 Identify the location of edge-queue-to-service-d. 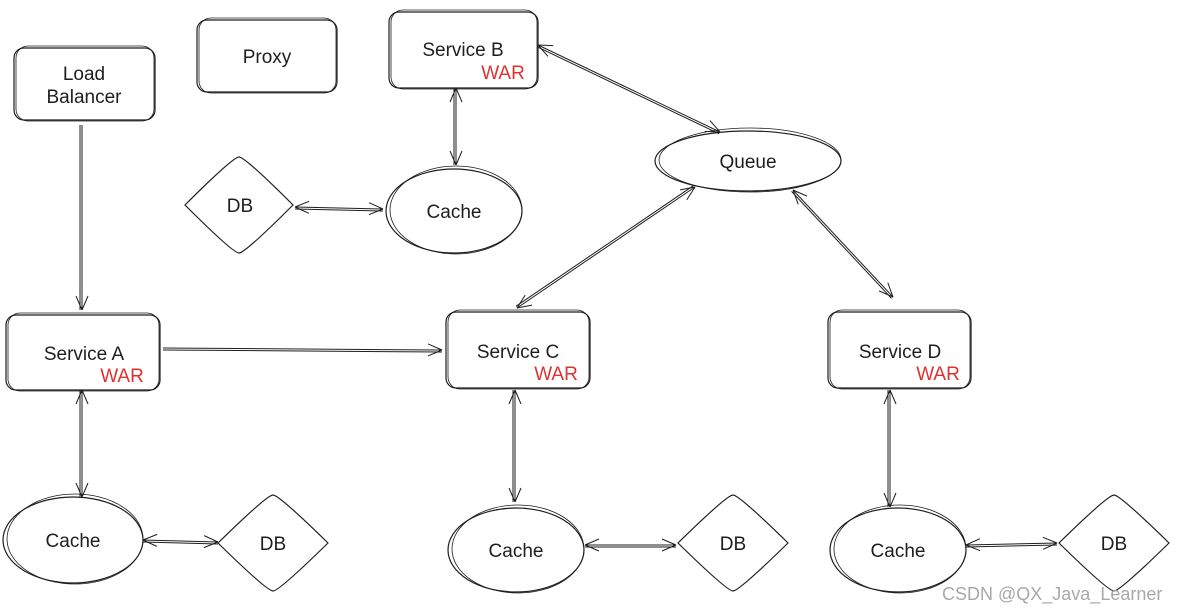
(842, 244).